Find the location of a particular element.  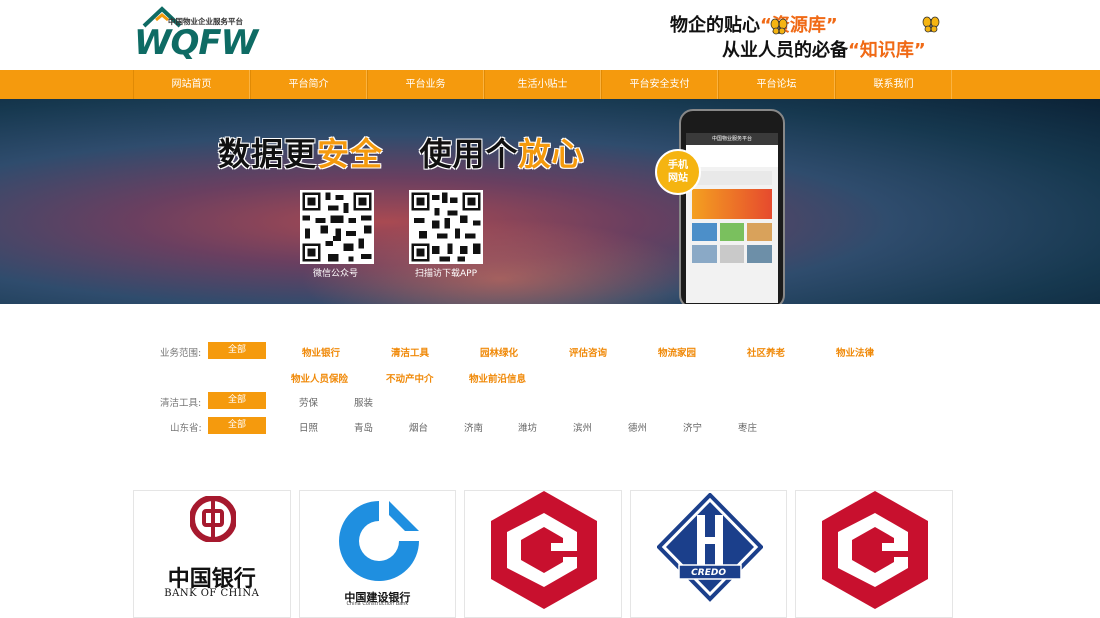

nav-item-home: 网站首页 is located at coordinates (191, 84).